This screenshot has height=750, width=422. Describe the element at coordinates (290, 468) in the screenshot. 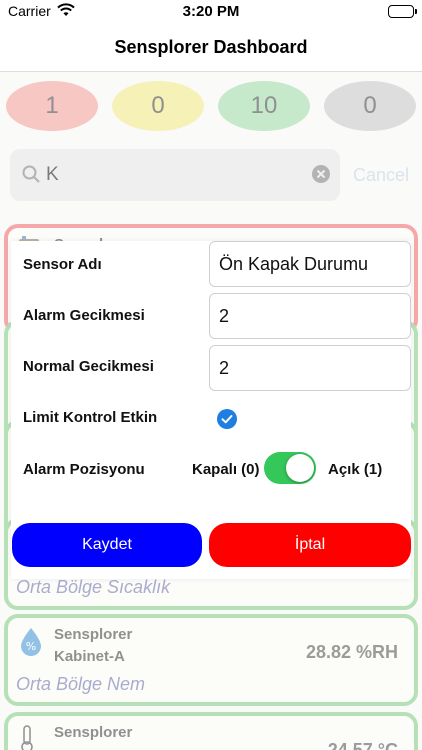

I see `alarm-position-toggle` at that location.